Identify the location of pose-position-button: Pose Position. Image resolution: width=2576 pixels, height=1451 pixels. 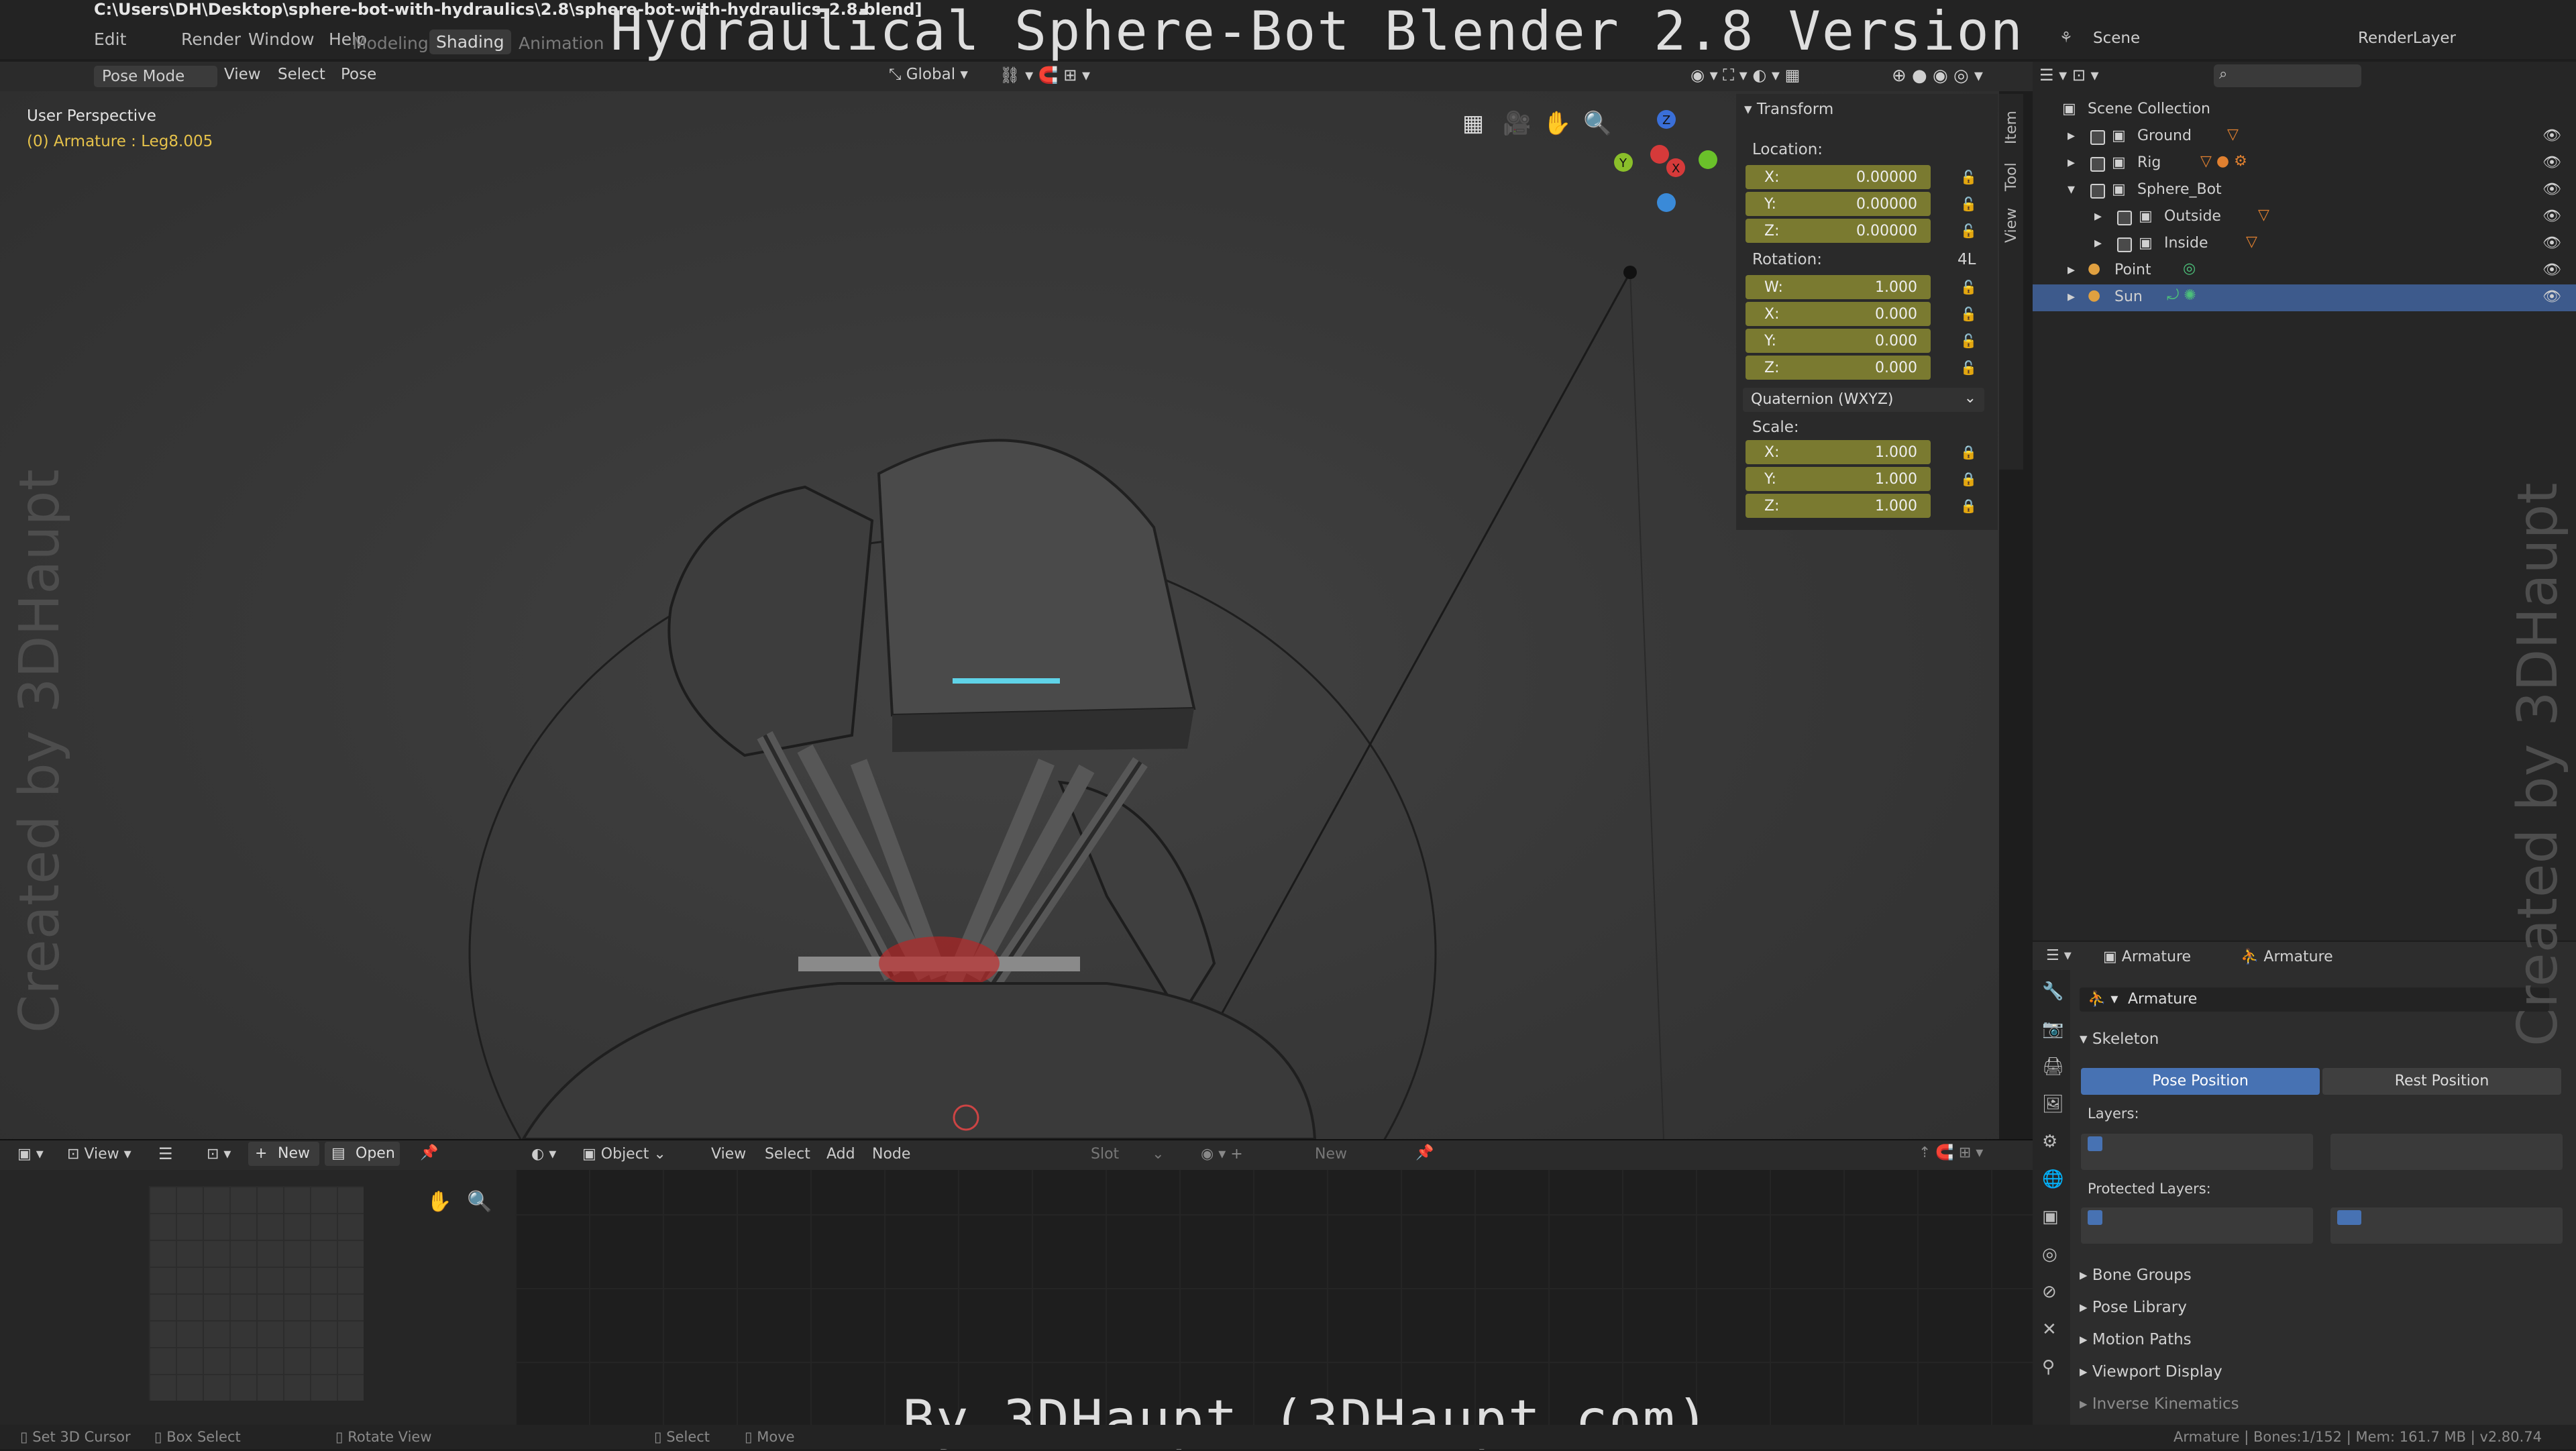
(2200, 1081).